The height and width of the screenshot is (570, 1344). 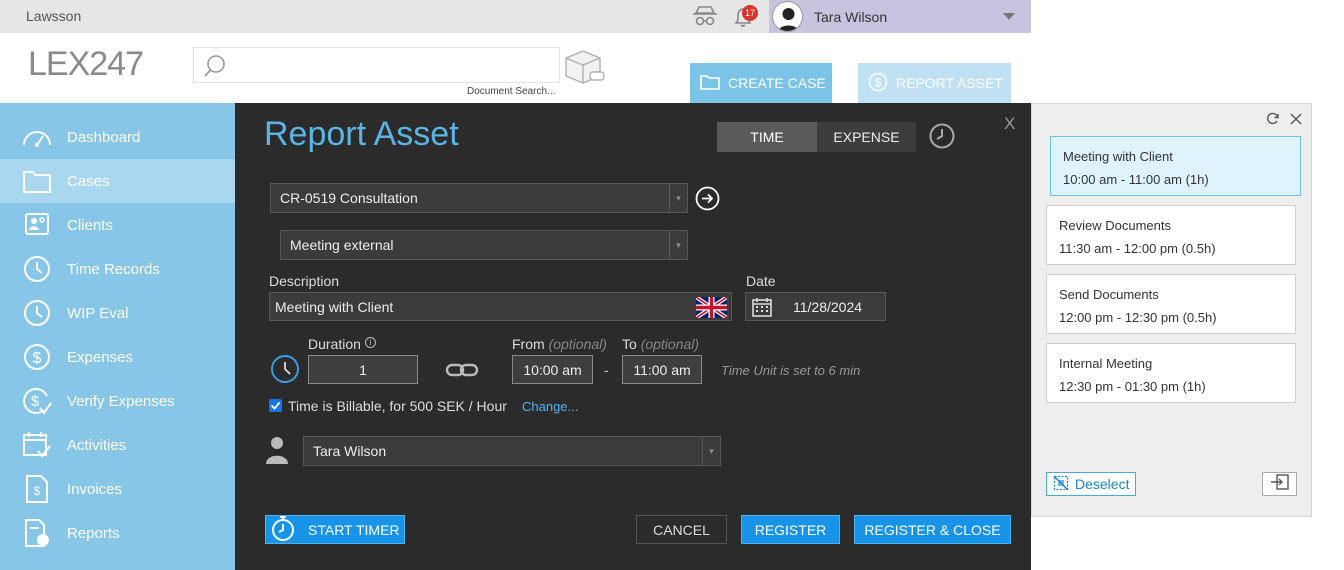 I want to click on date-field: 11/28/2024, so click(x=815, y=306).